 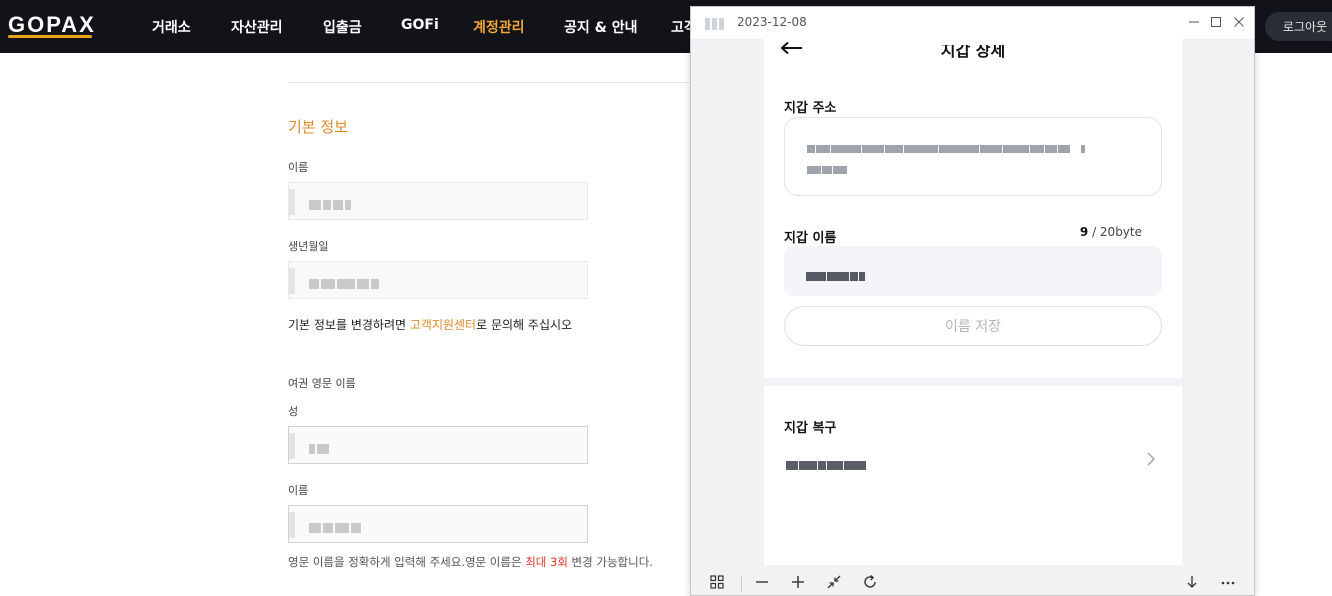 I want to click on rotate-icon, so click(x=870, y=582).